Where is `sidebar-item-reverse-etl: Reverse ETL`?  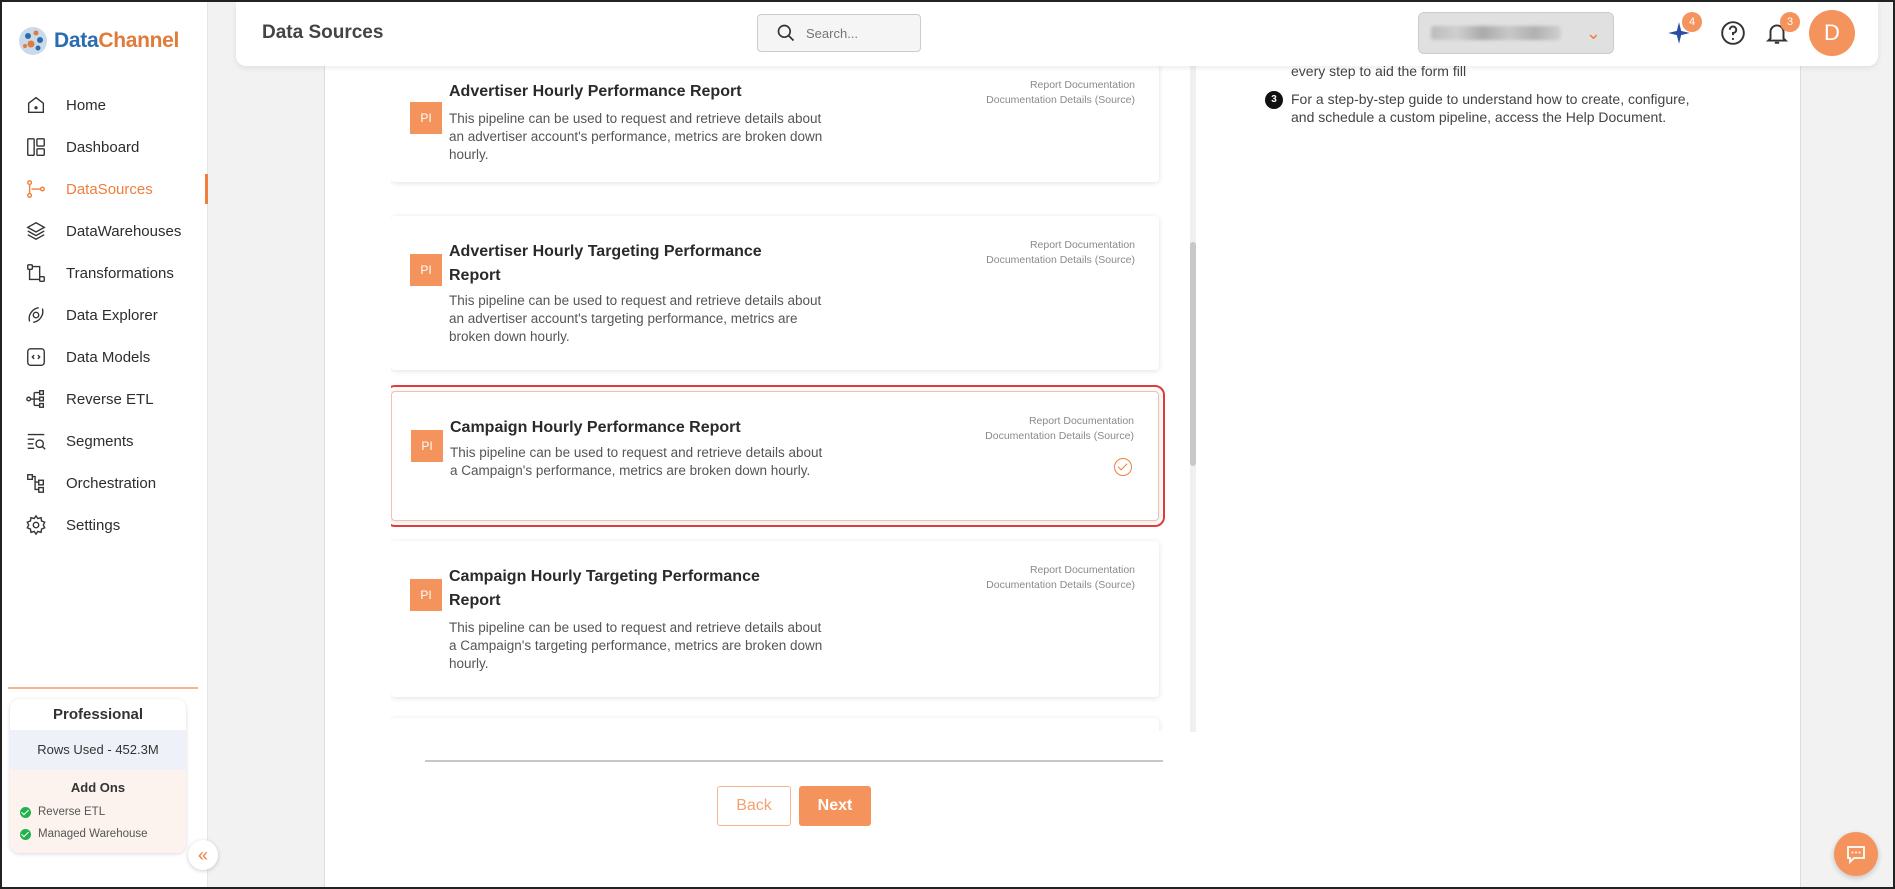 sidebar-item-reverse-etl: Reverse ETL is located at coordinates (105, 399).